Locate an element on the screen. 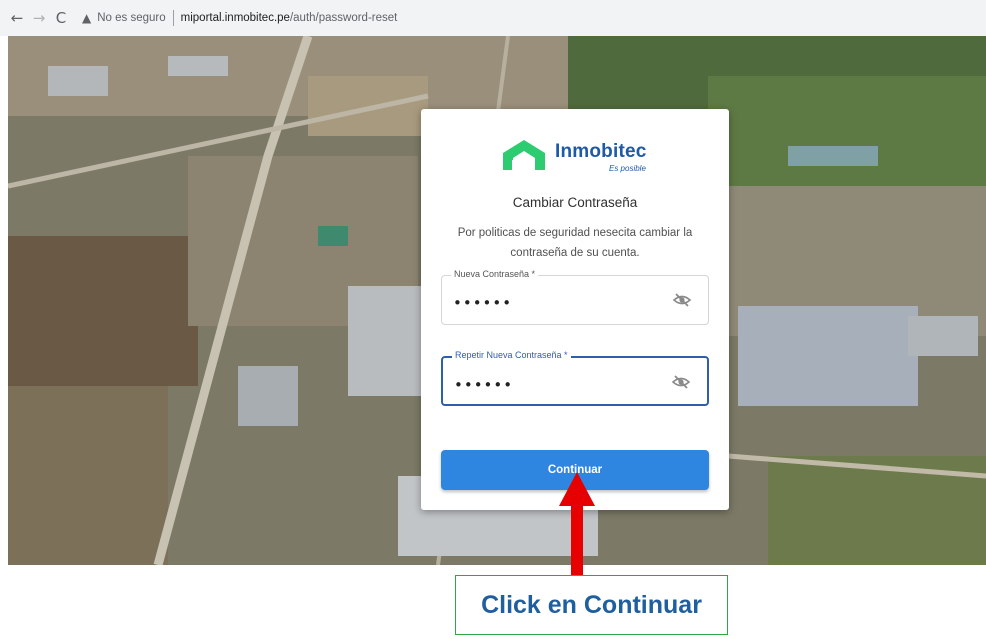 The height and width of the screenshot is (639, 986). new-password-field: Nueva Contraseña * •••••• is located at coordinates (575, 297).